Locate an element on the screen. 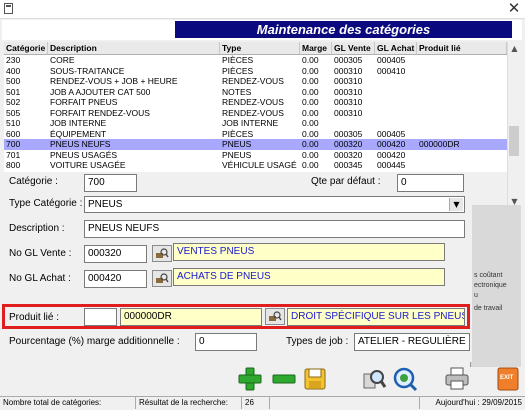 Image resolution: width=525 pixels, height=410 pixels. column-header-produit-lie: Produit lié is located at coordinates (462, 48).